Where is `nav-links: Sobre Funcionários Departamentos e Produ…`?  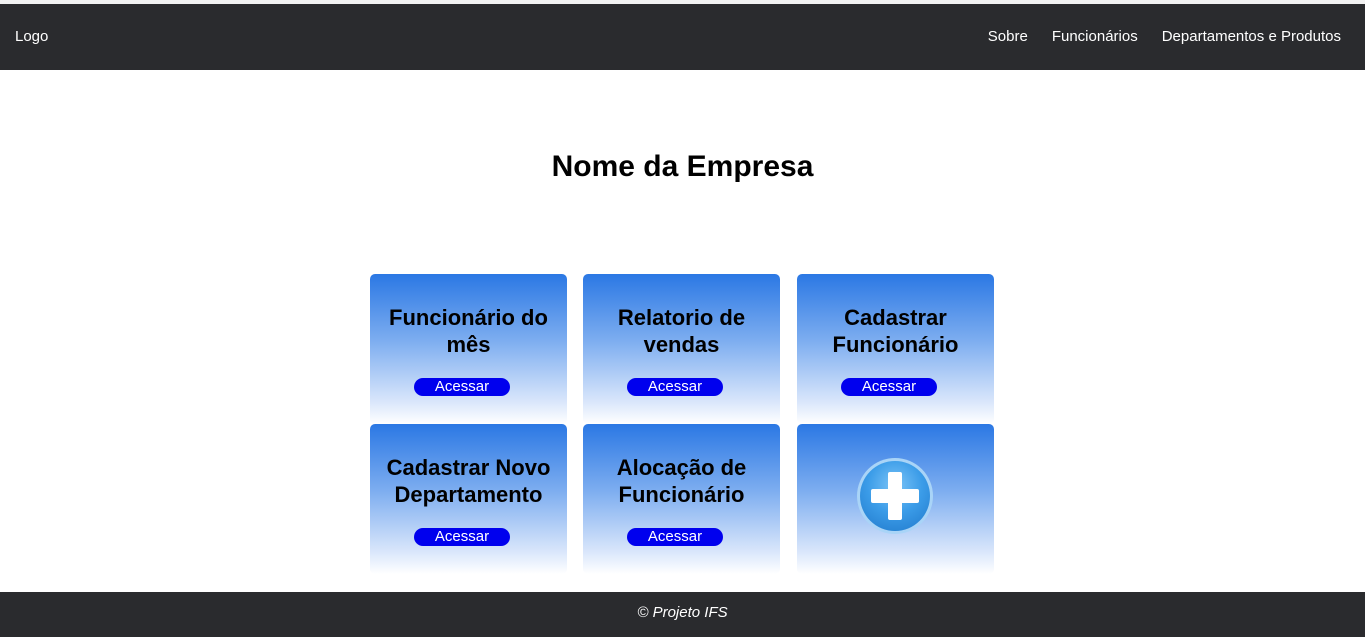 nav-links: Sobre Funcionários Departamentos e Produ… is located at coordinates (1164, 37).